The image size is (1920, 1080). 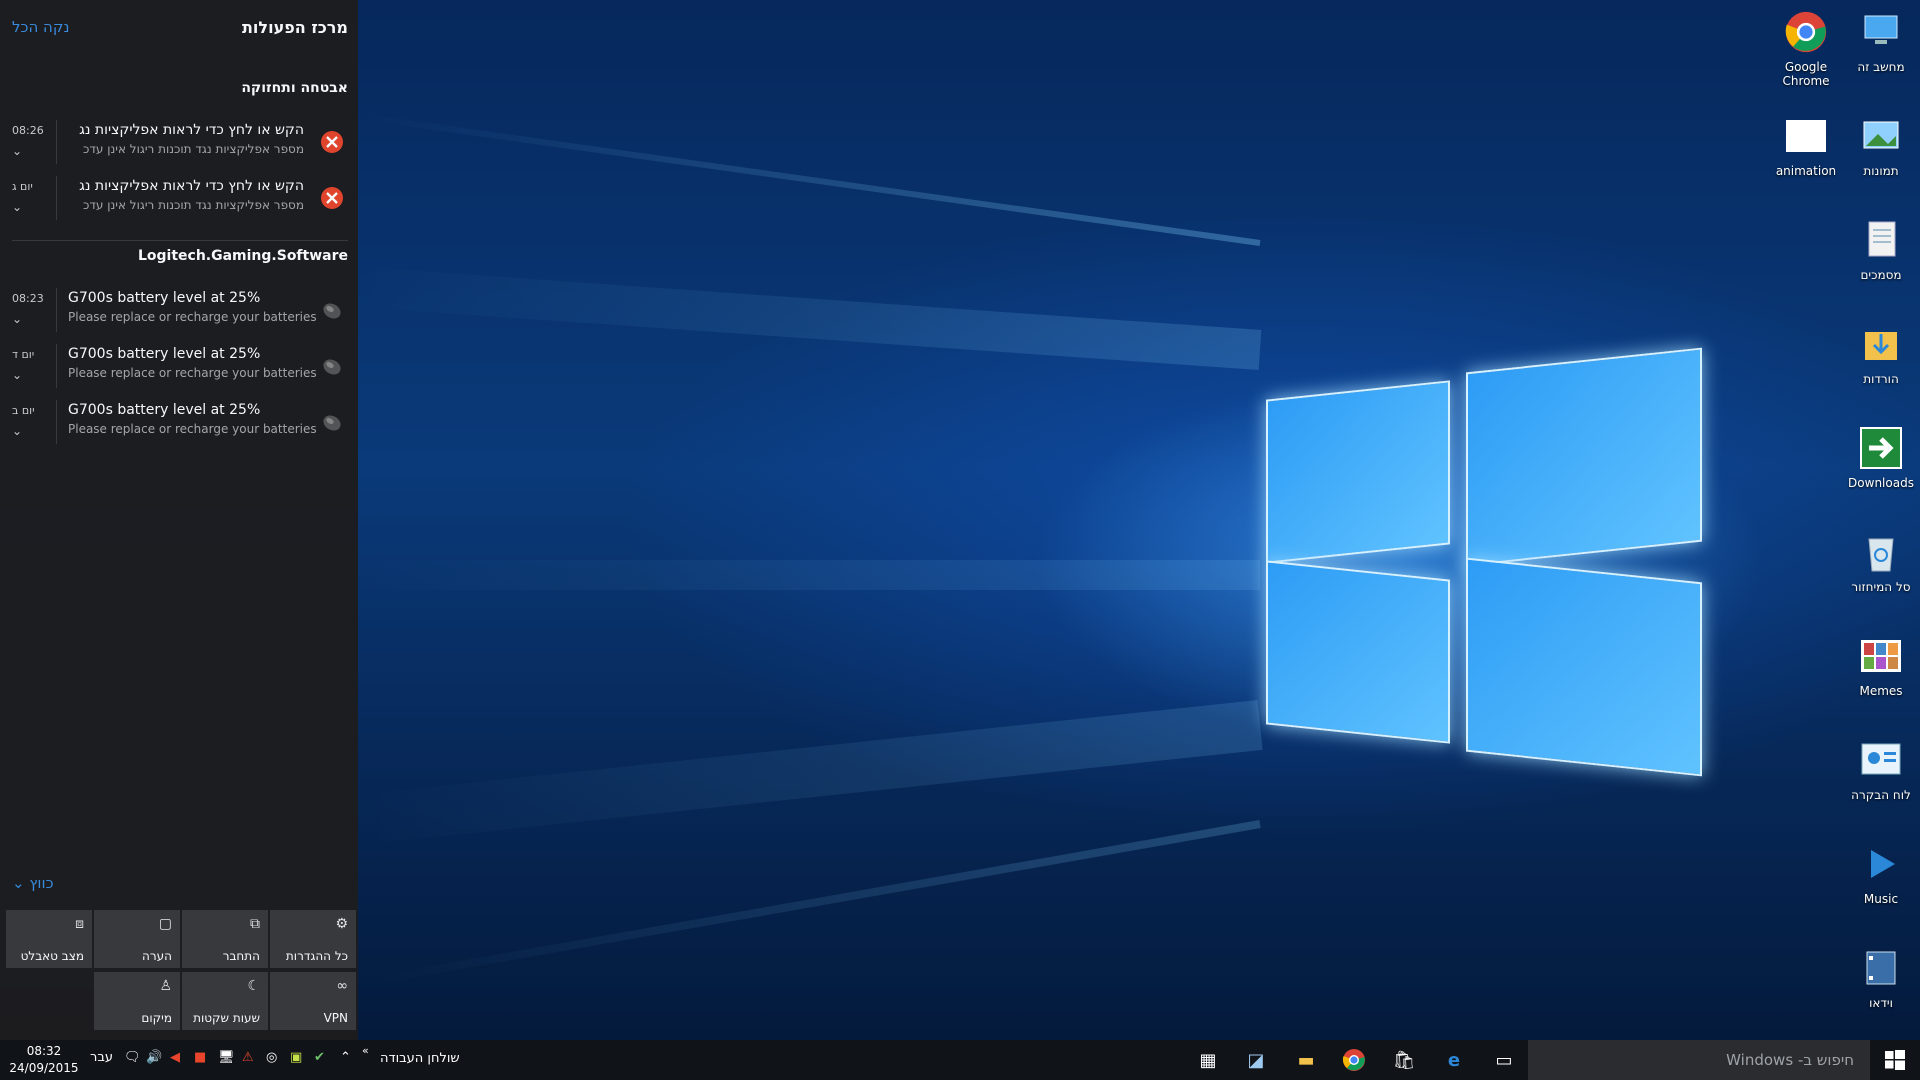 I want to click on task-view-icon: ▭, so click(x=1504, y=1060).